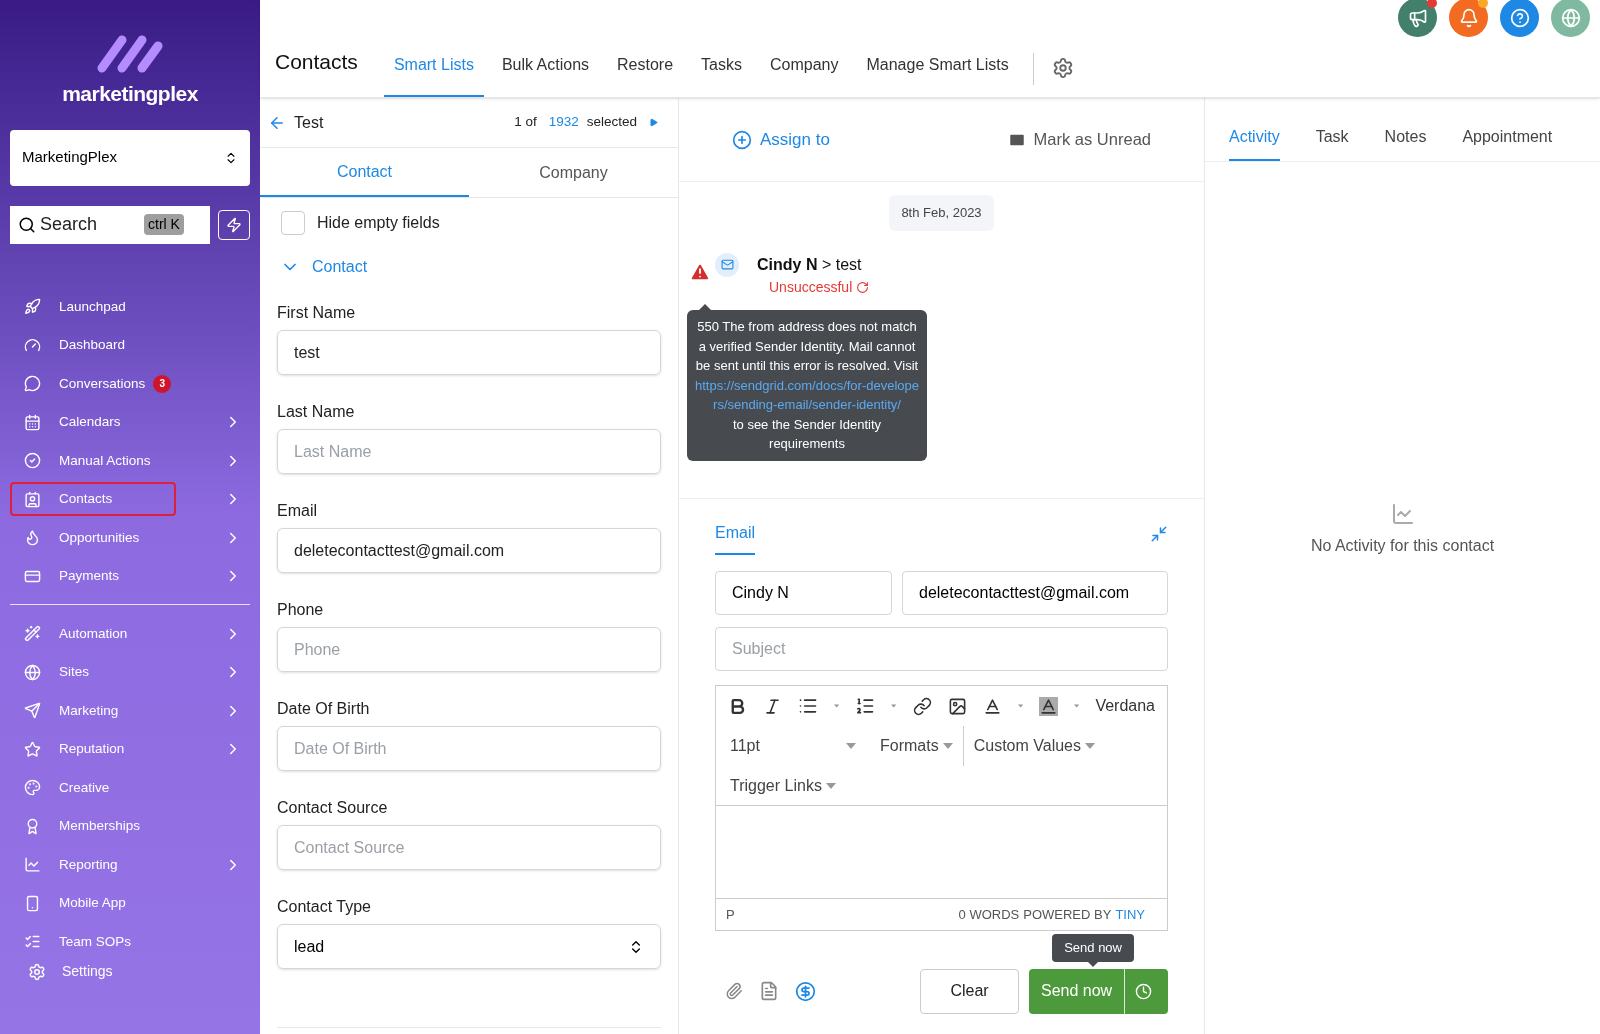  Describe the element at coordinates (781, 139) in the screenshot. I see `assign-button: Assign to` at that location.